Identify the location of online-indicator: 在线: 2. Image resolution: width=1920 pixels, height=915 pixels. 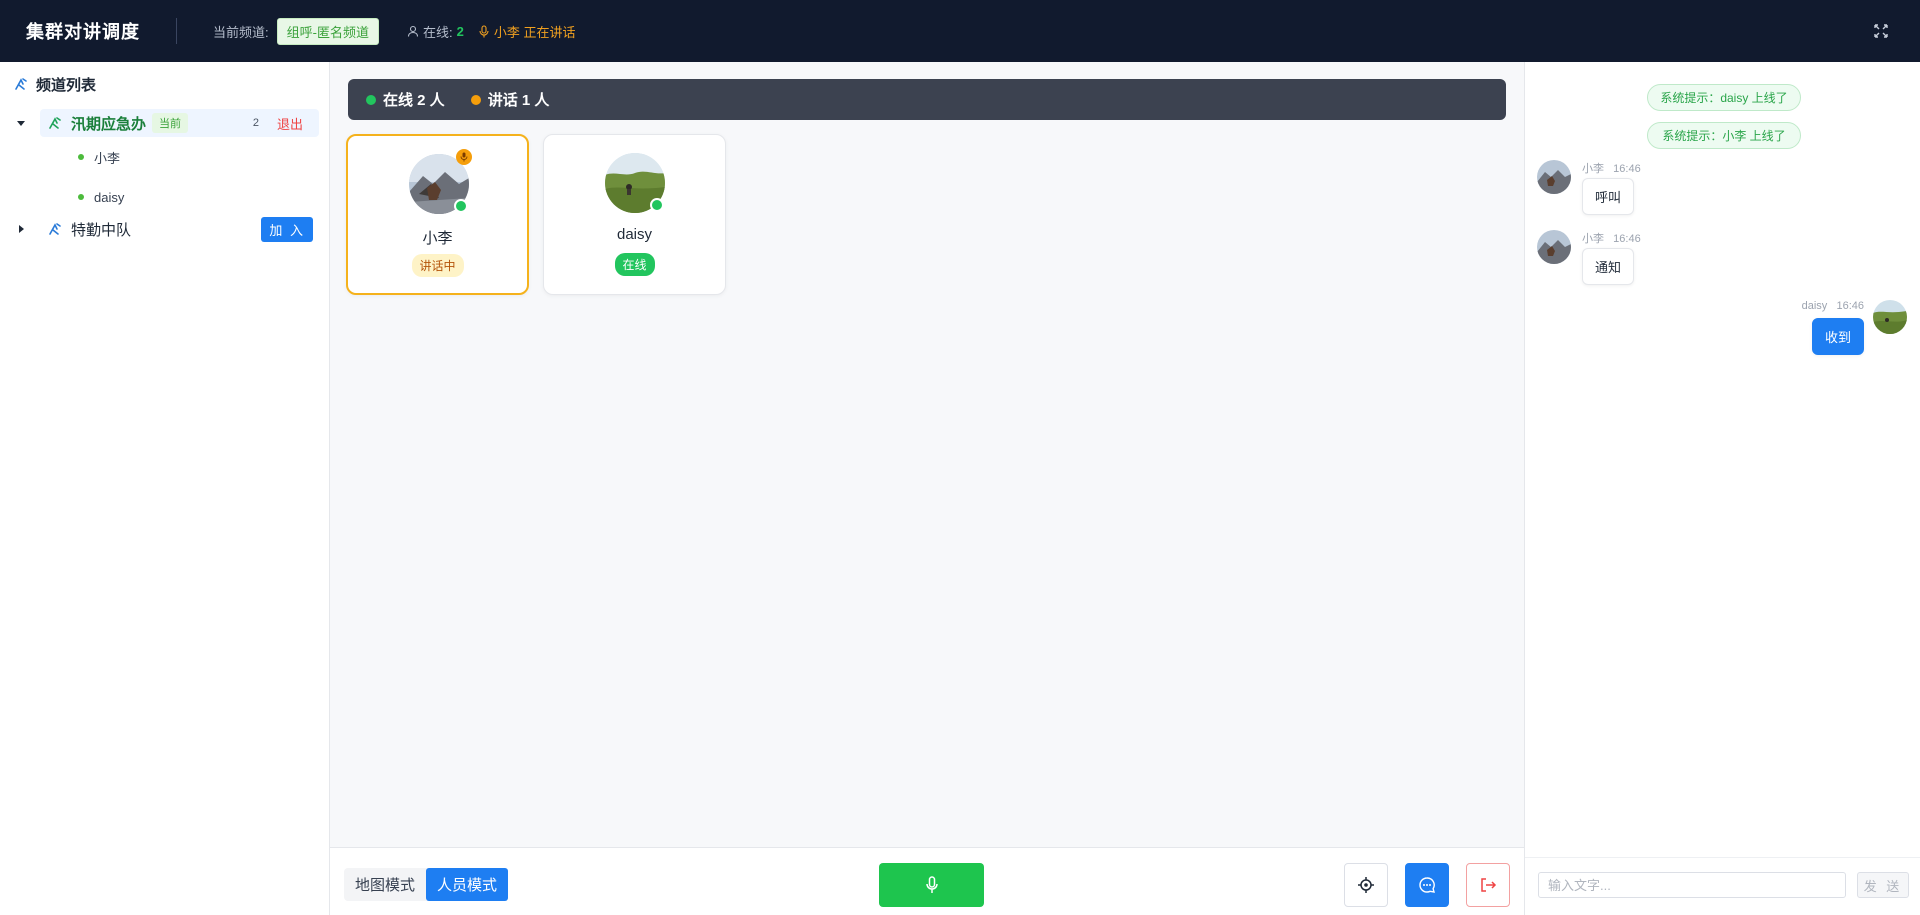
(435, 31).